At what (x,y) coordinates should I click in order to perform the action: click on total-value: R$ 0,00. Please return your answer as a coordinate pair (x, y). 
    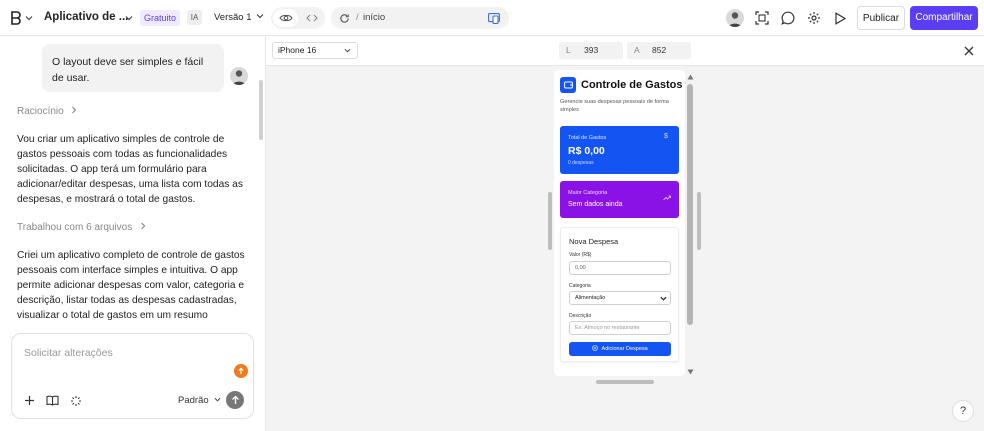
    Looking at the image, I should click on (586, 151).